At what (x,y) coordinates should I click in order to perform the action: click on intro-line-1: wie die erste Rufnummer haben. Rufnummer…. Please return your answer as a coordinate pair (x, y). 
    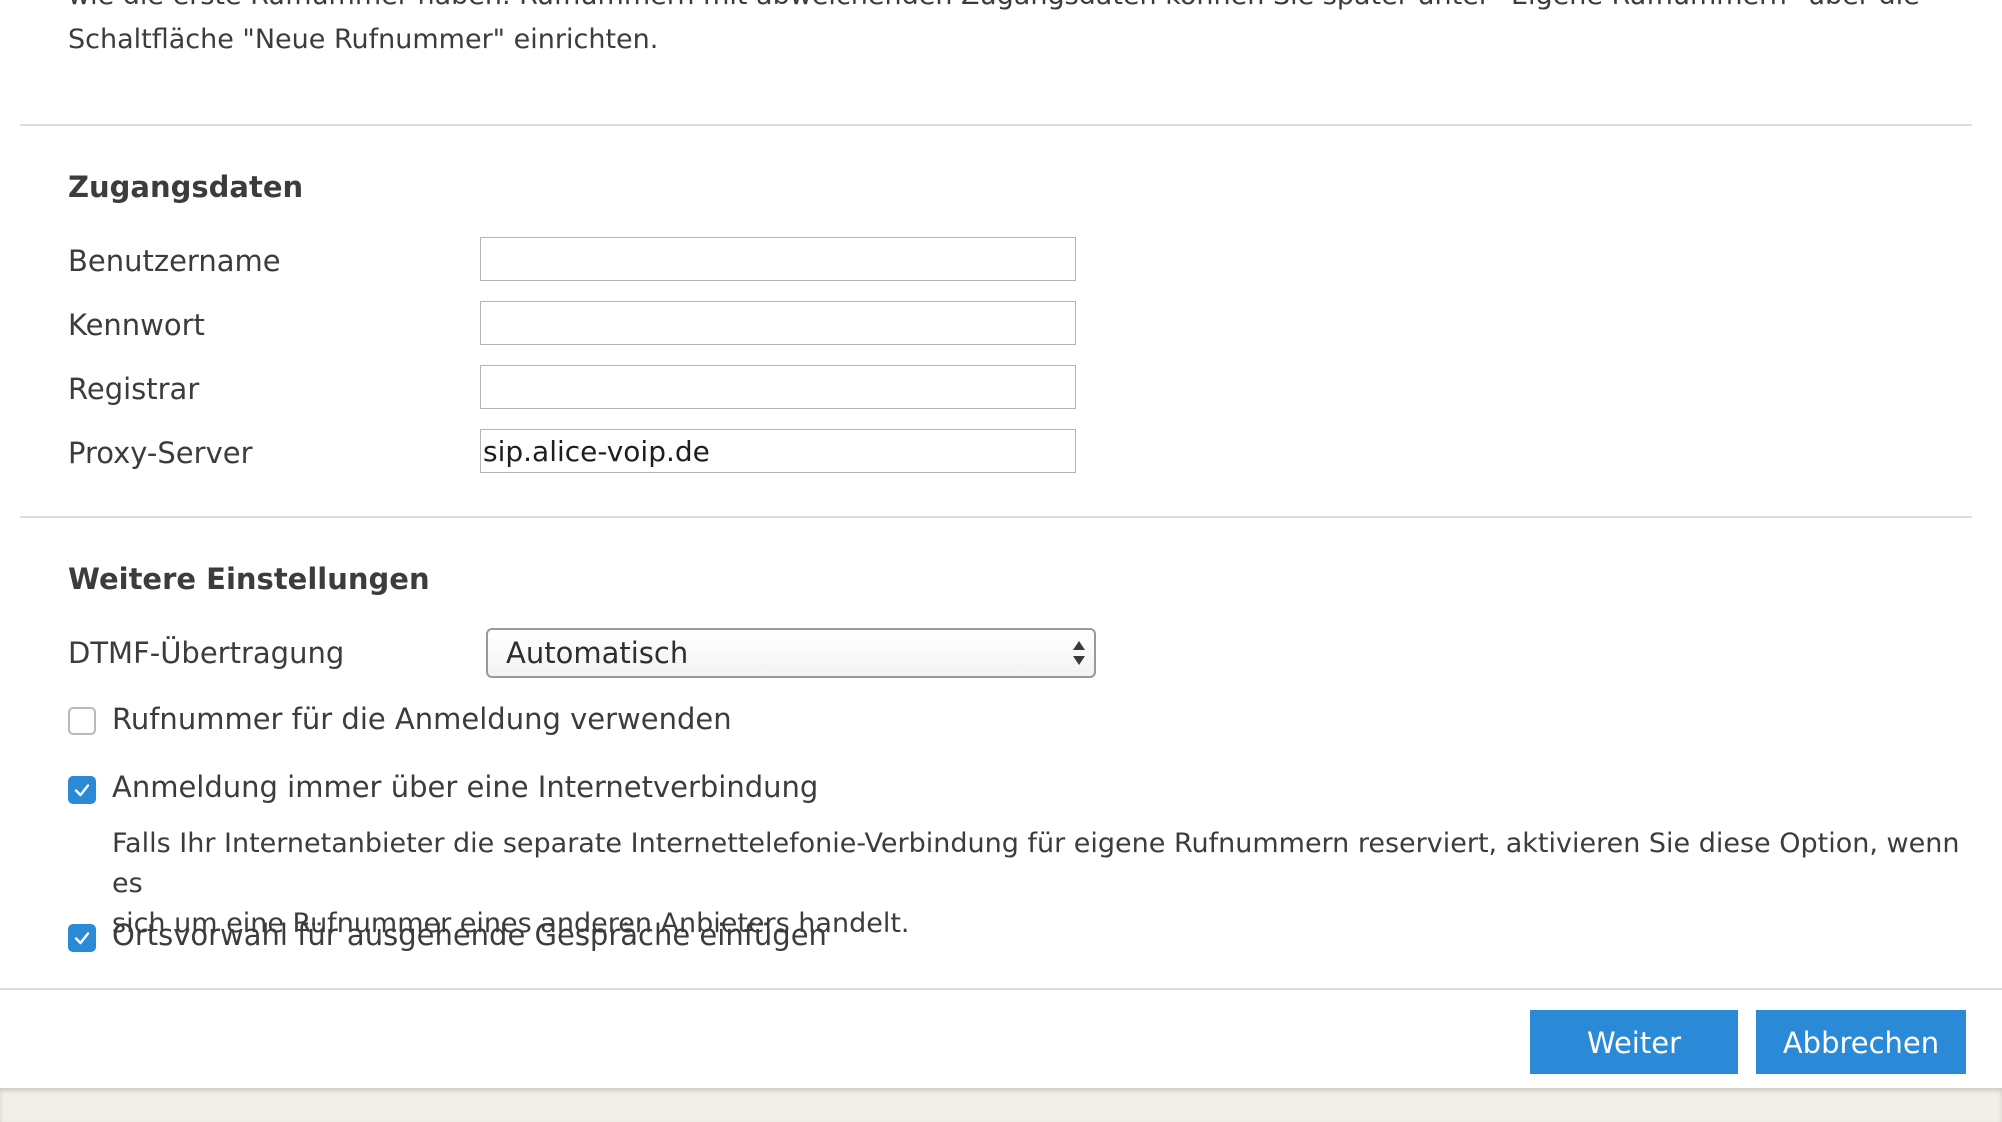
    Looking at the image, I should click on (1008, 9).